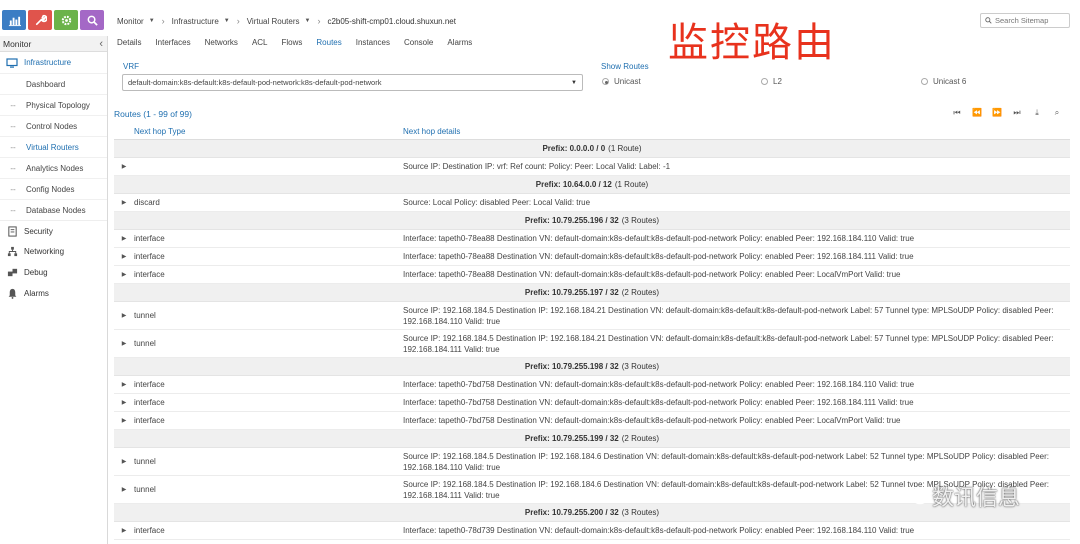  I want to click on gear-icon, so click(66, 20).